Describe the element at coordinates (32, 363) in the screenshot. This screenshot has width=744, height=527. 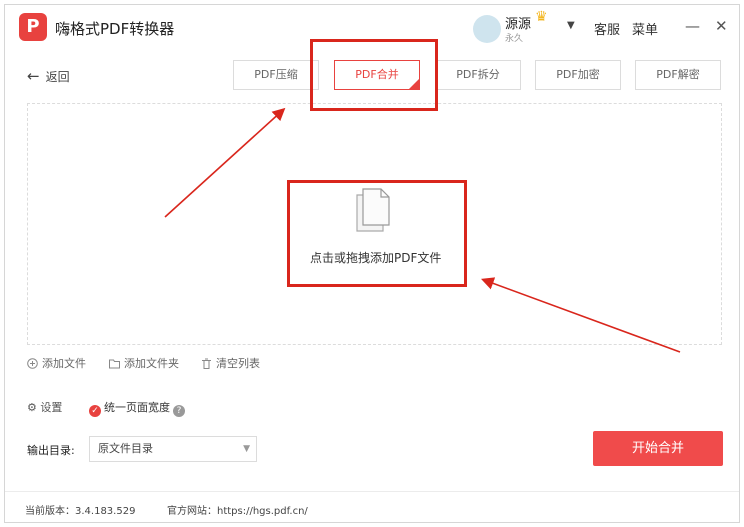
I see `plus-circle-icon` at that location.